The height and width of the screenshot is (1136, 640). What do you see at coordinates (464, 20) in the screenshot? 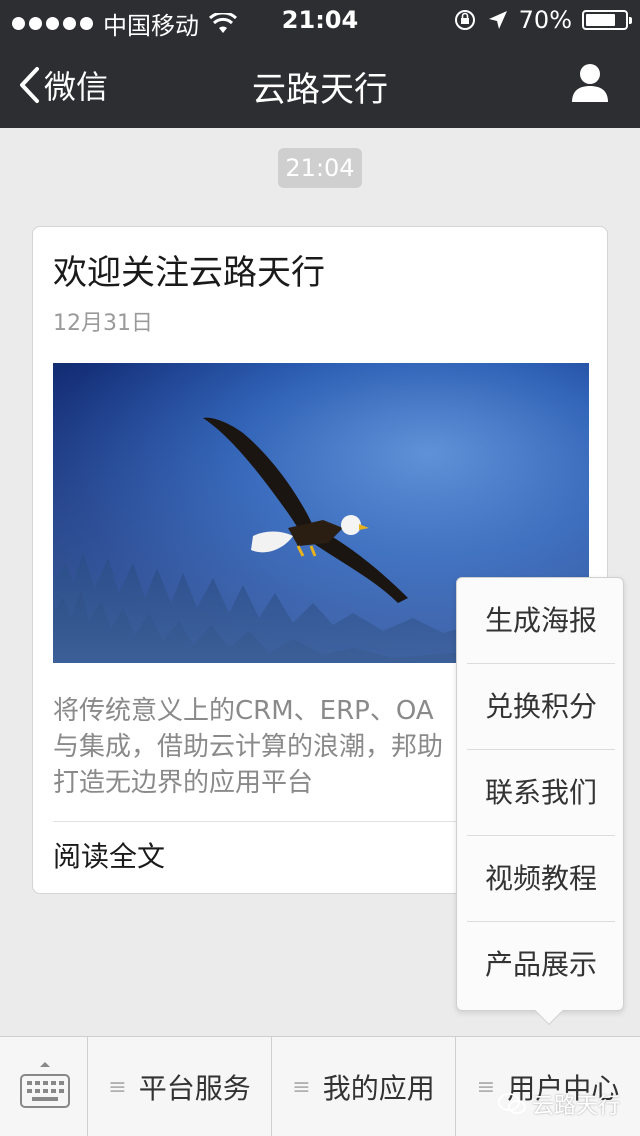
I see `rotation-lock-icon` at bounding box center [464, 20].